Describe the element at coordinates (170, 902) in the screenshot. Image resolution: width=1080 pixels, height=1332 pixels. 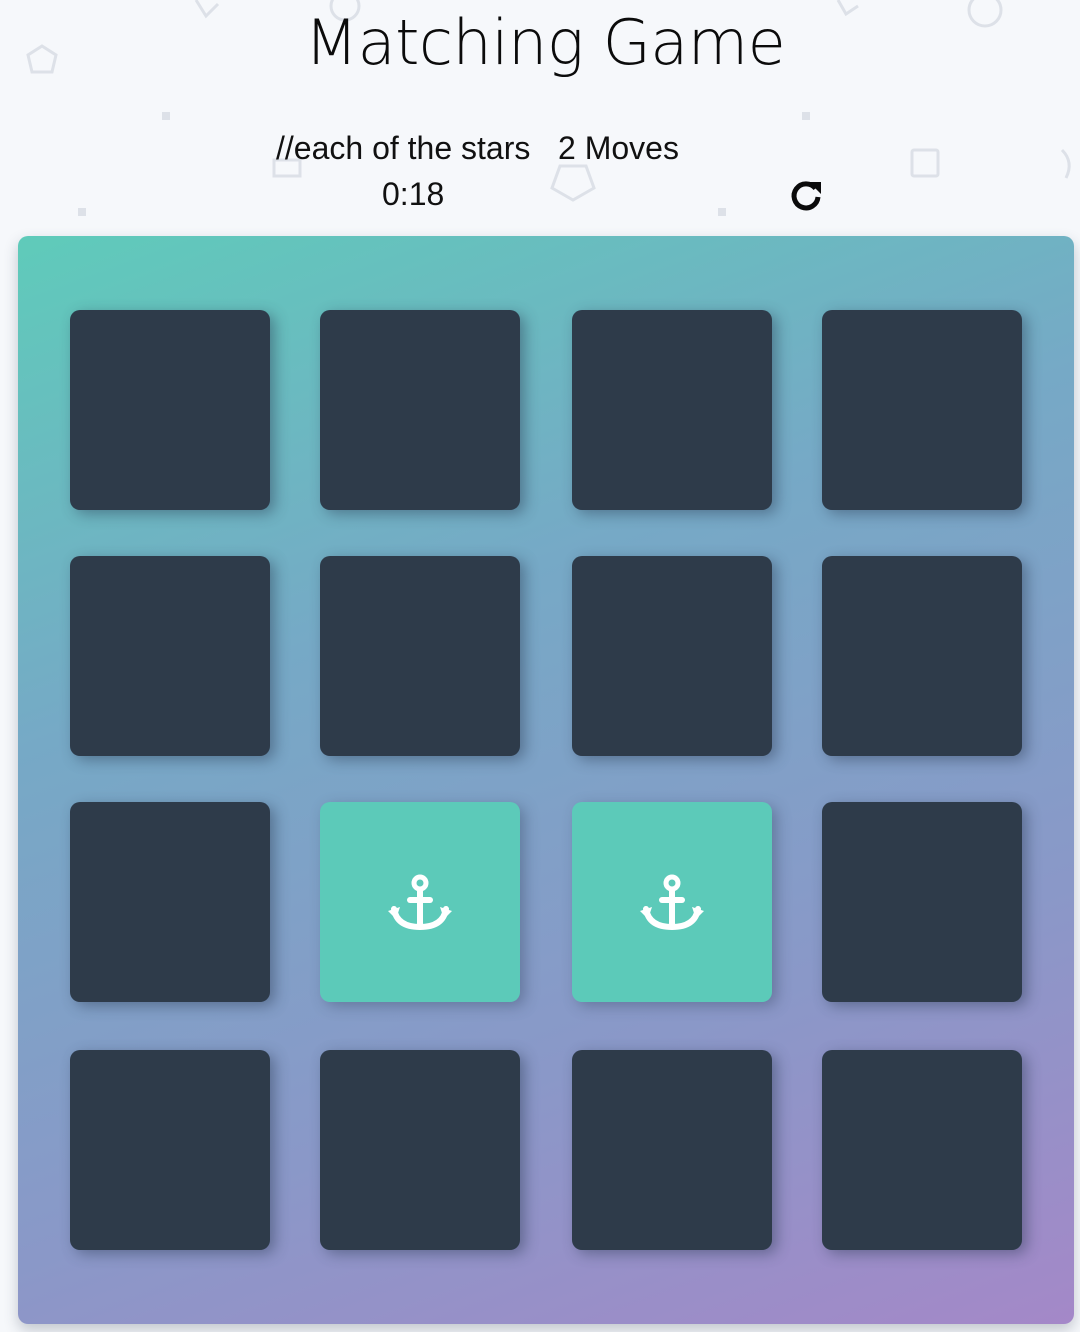
I see `card-r3-c1` at that location.